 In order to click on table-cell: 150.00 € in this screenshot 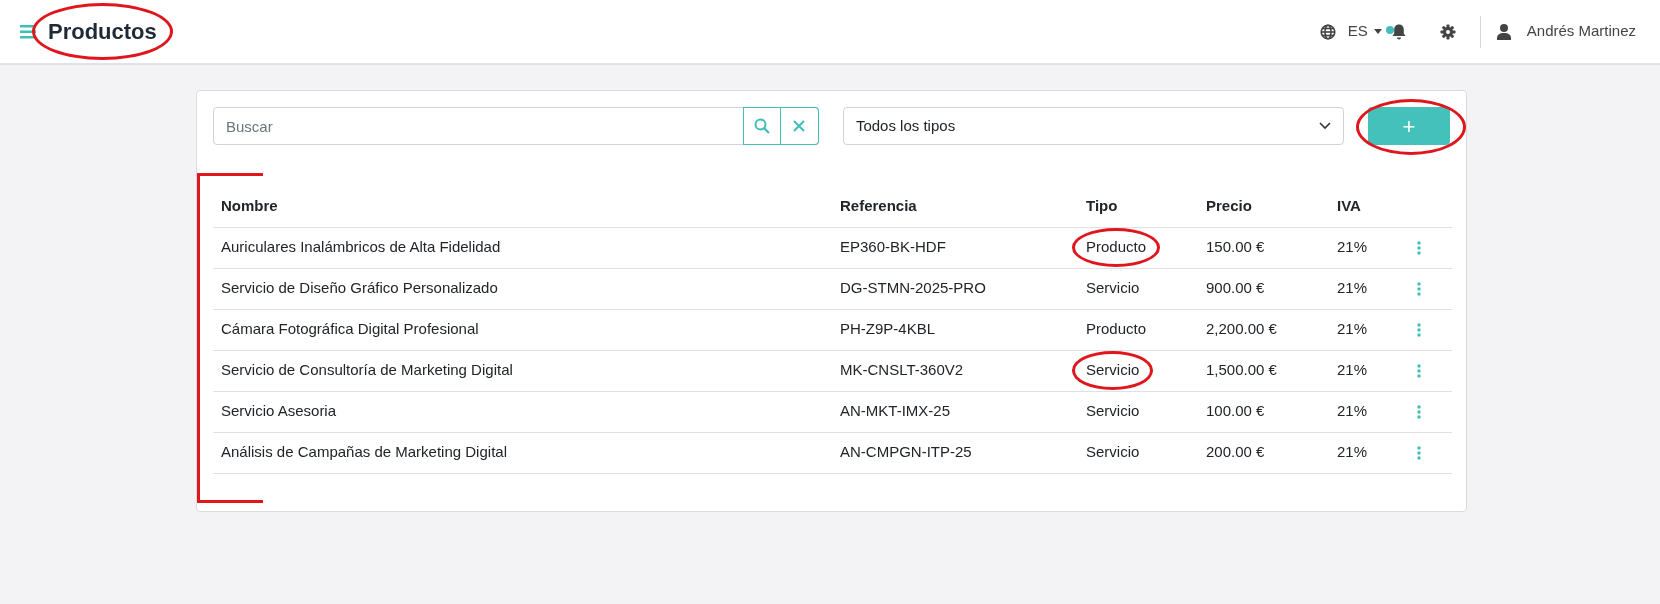, I will do `click(1263, 247)`.